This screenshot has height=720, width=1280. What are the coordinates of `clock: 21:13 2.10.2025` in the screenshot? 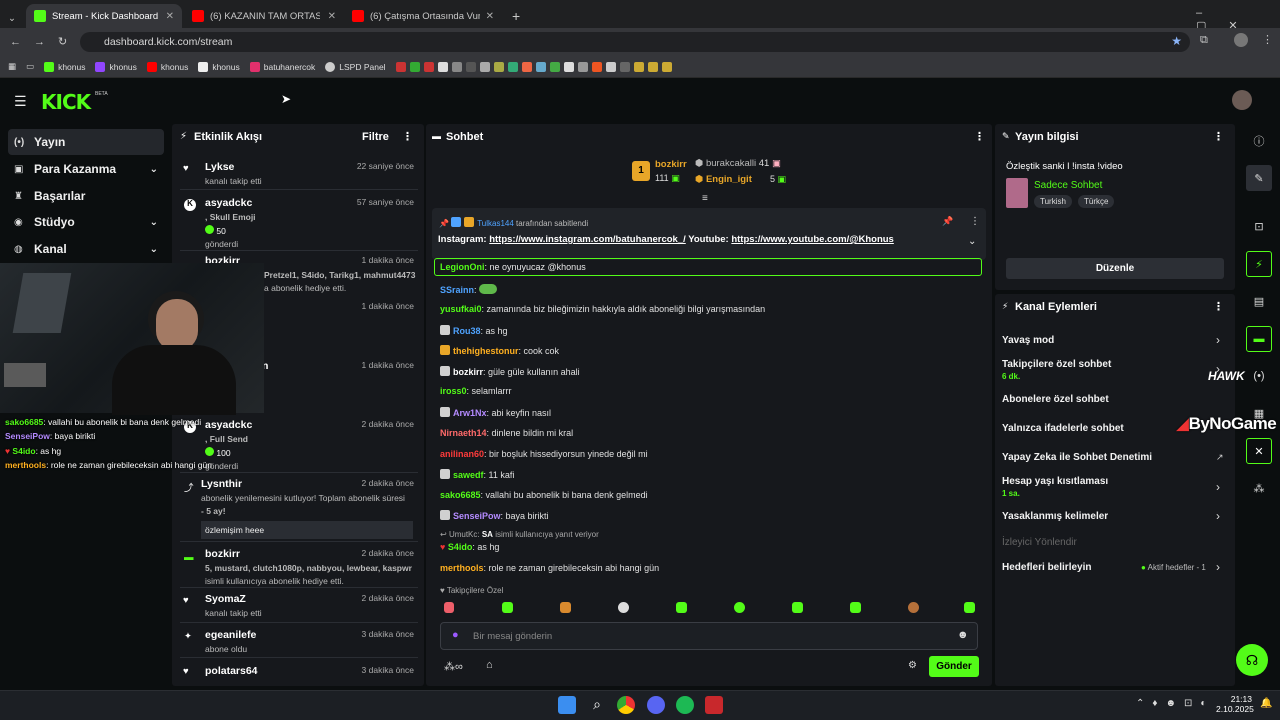 It's located at (1235, 704).